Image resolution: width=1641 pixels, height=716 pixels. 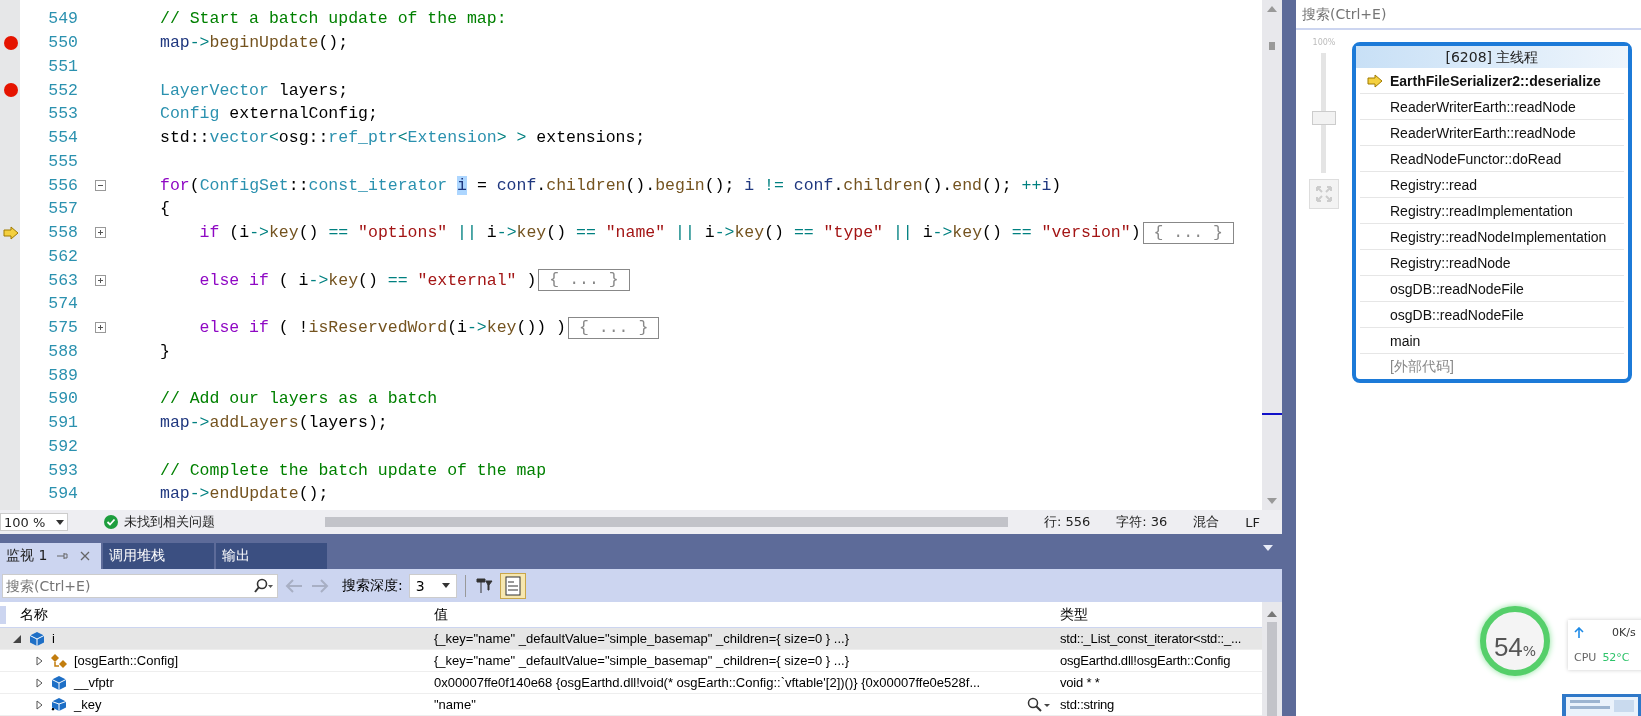 What do you see at coordinates (62, 138) in the screenshot?
I see `line-number: 554` at bounding box center [62, 138].